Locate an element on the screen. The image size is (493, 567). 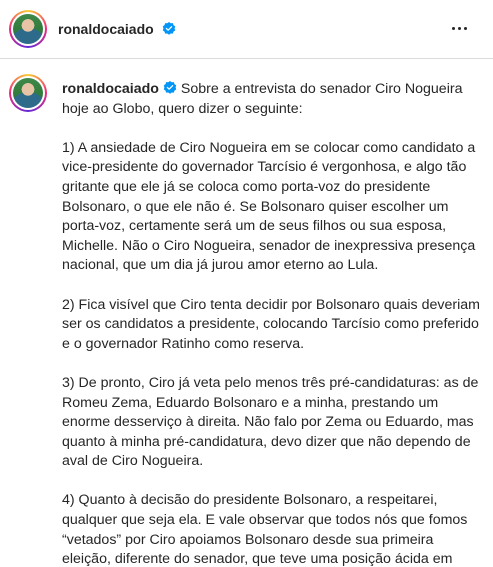
header-divider is located at coordinates (246, 58).